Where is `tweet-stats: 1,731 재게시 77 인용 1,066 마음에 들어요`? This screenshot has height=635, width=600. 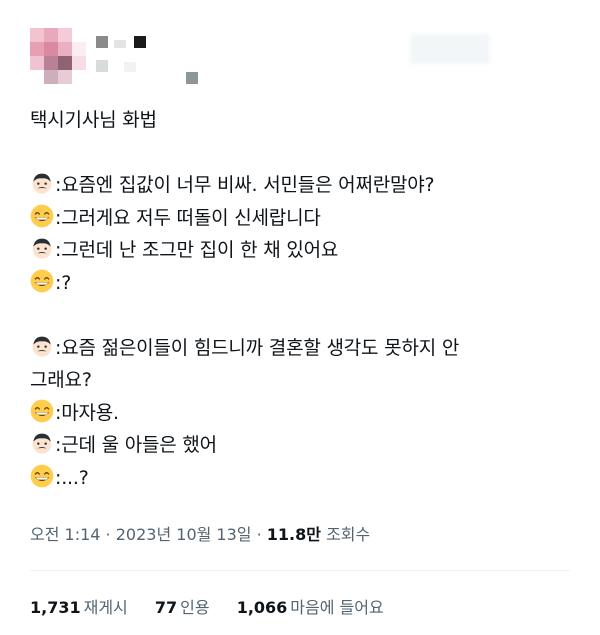
tweet-stats: 1,731 재게시 77 인용 1,066 마음에 들어요 is located at coordinates (218, 606).